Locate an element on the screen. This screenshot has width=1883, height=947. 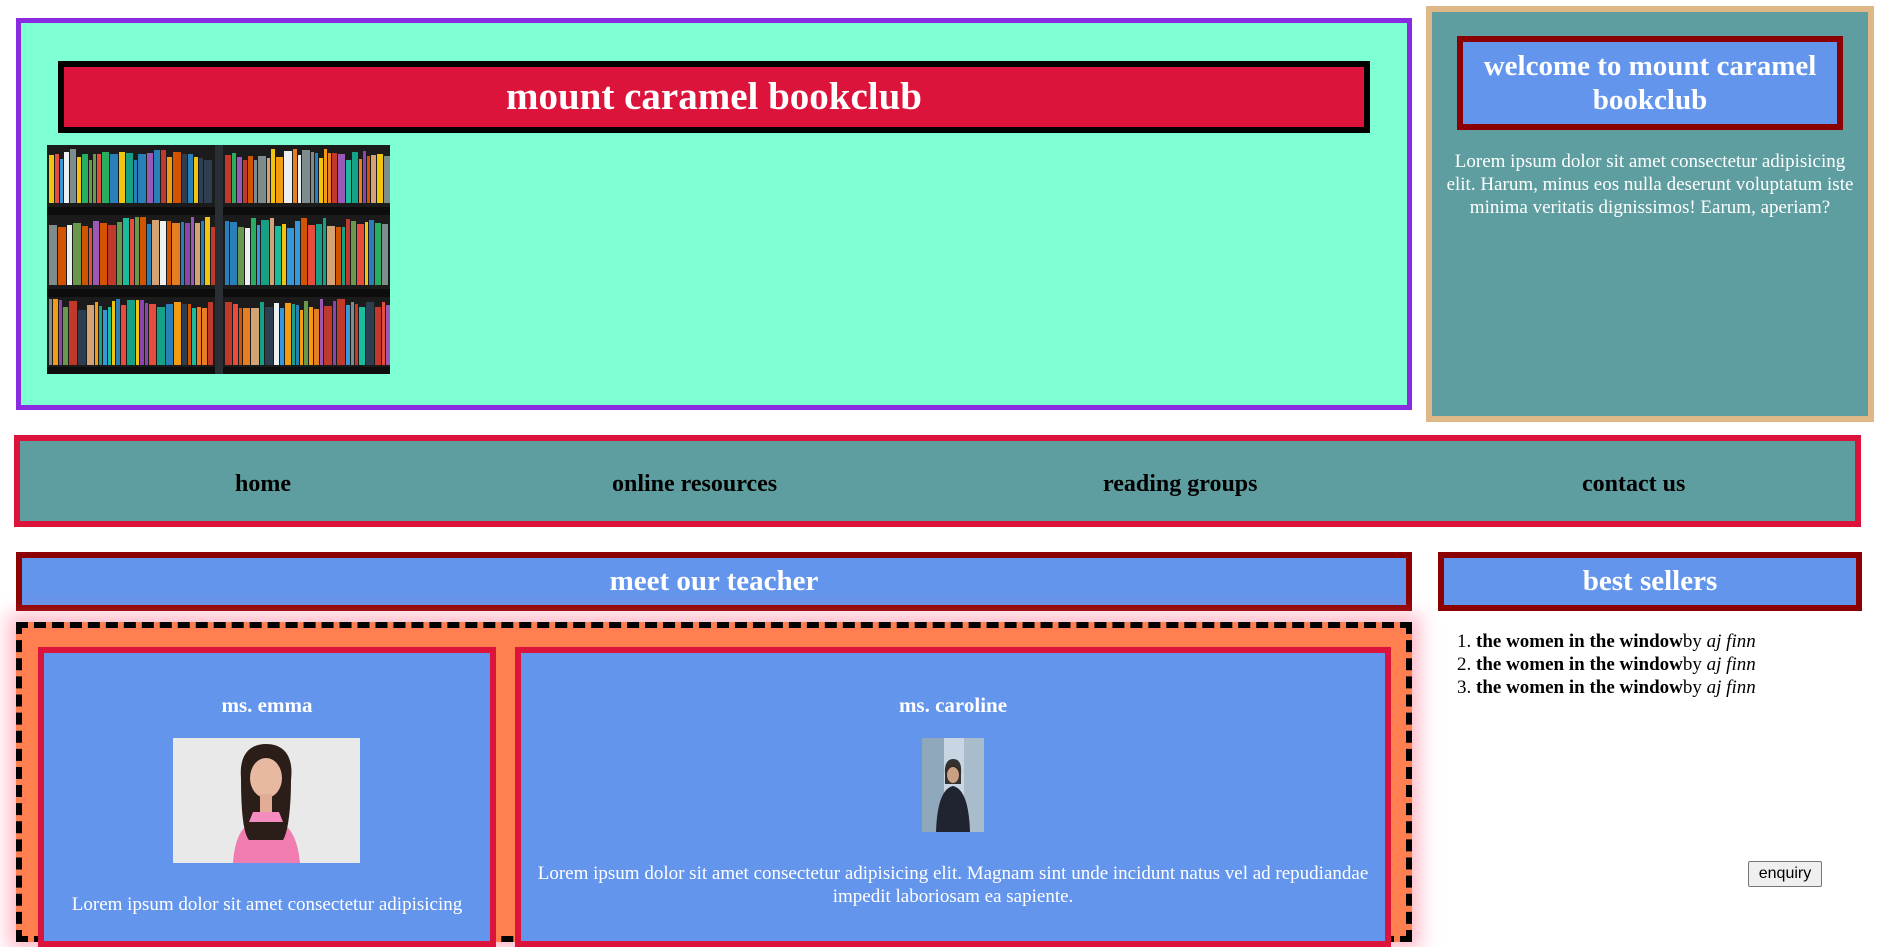
nav-reading-groups-link: reading groups is located at coordinates (1180, 484).